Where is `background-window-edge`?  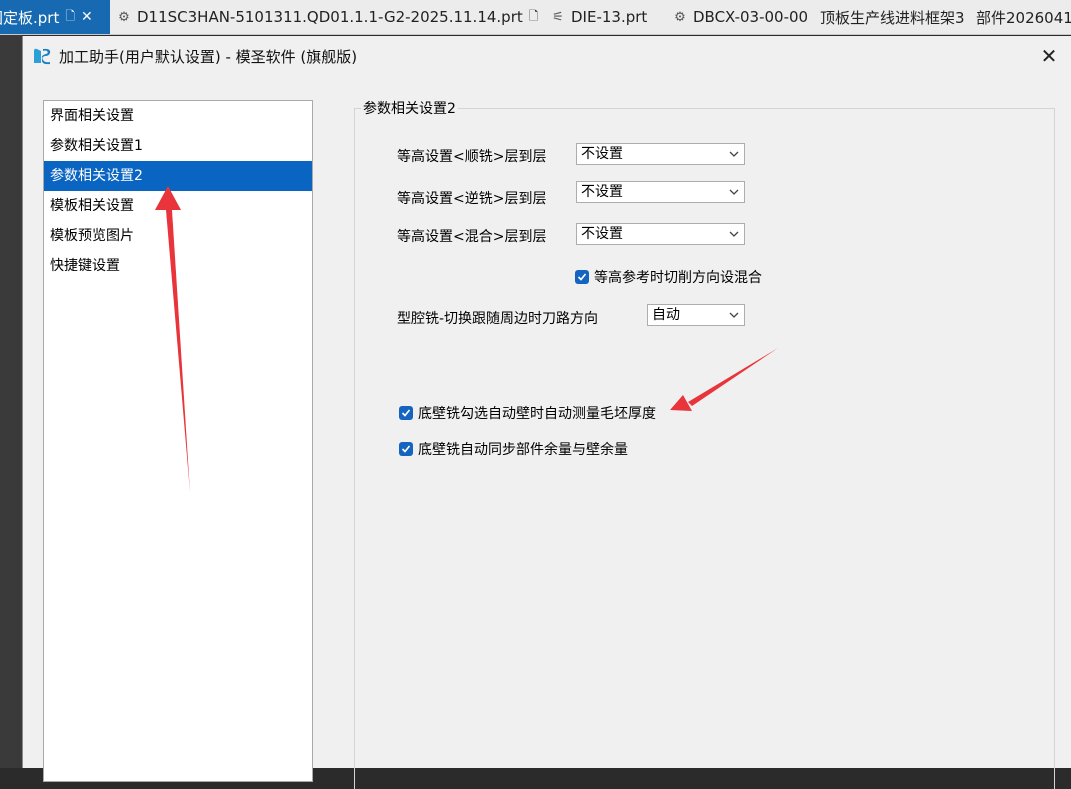
background-window-edge is located at coordinates (11, 401).